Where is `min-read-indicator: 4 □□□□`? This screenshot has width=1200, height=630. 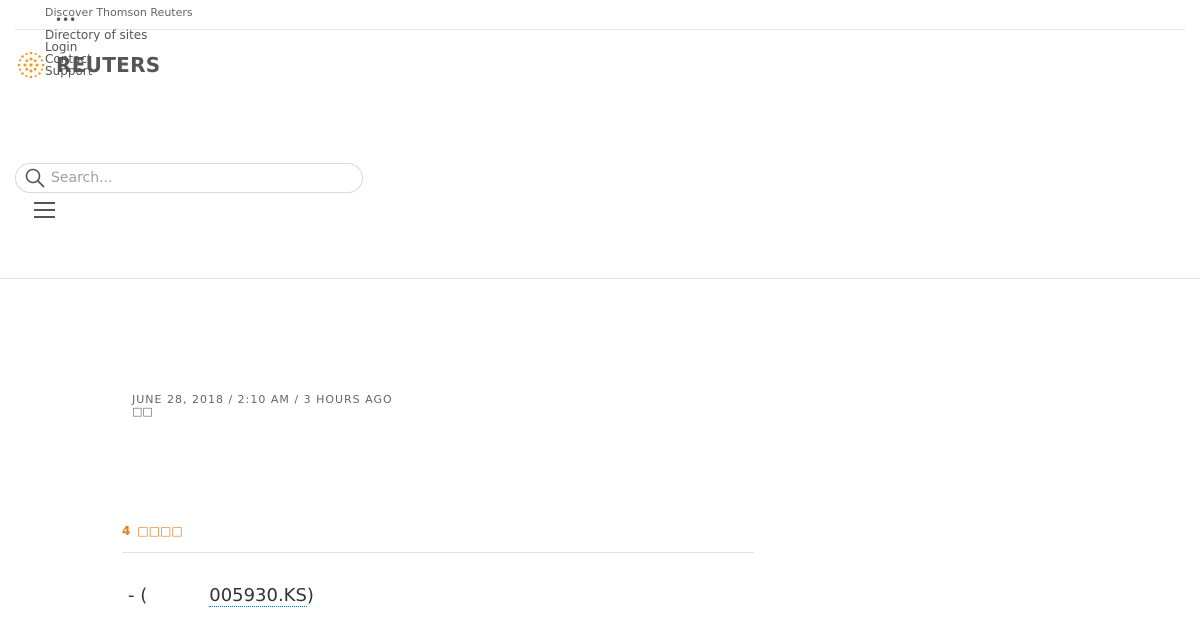
min-read-indicator: 4 □□□□ is located at coordinates (152, 531).